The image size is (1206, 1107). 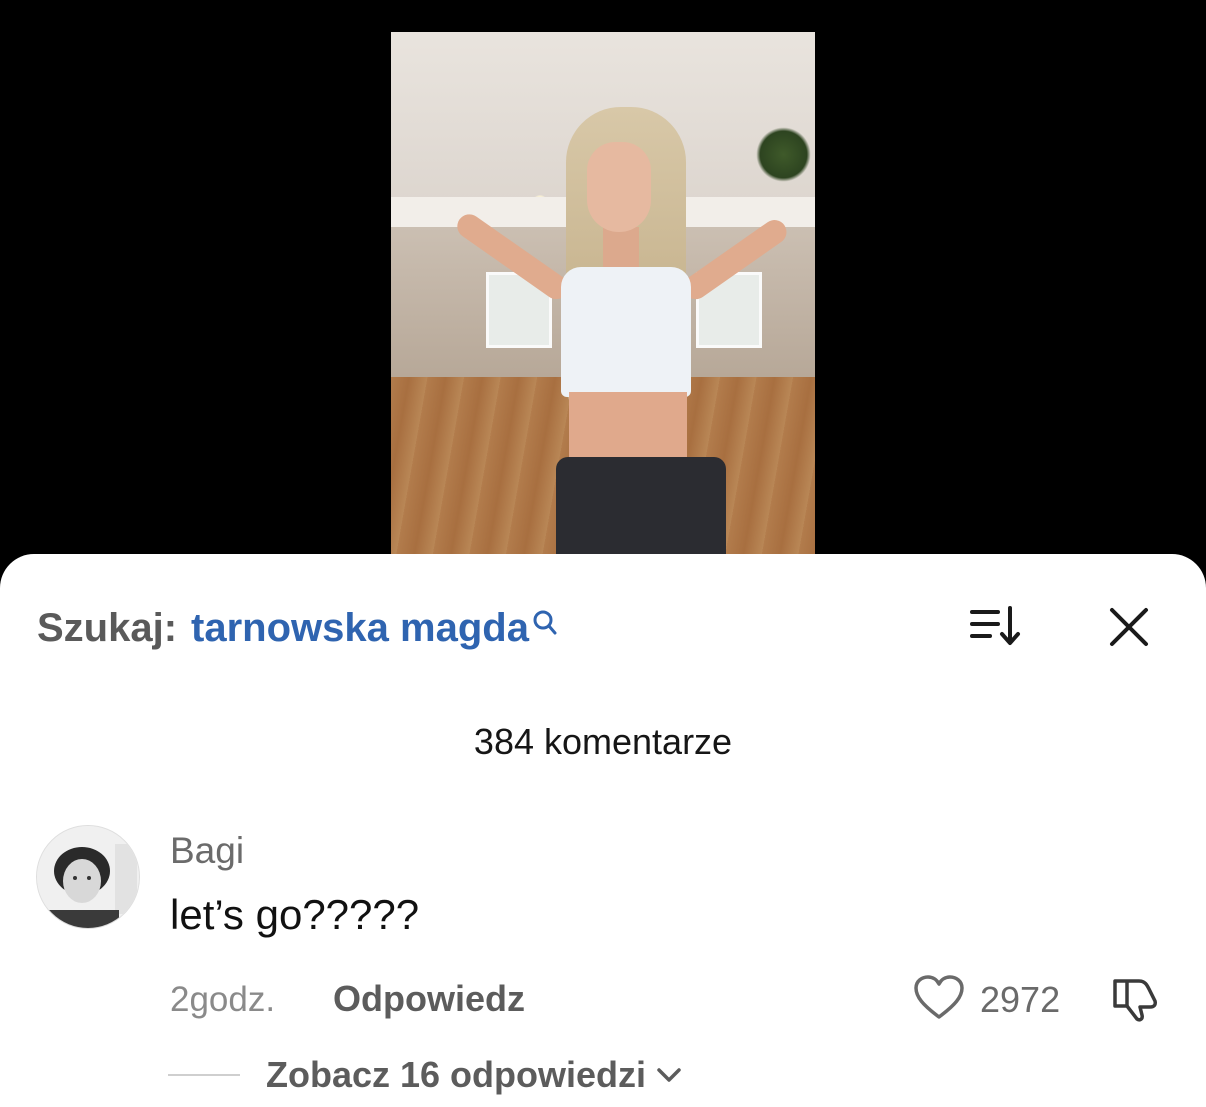 I want to click on sort-icon, so click(x=995, y=628).